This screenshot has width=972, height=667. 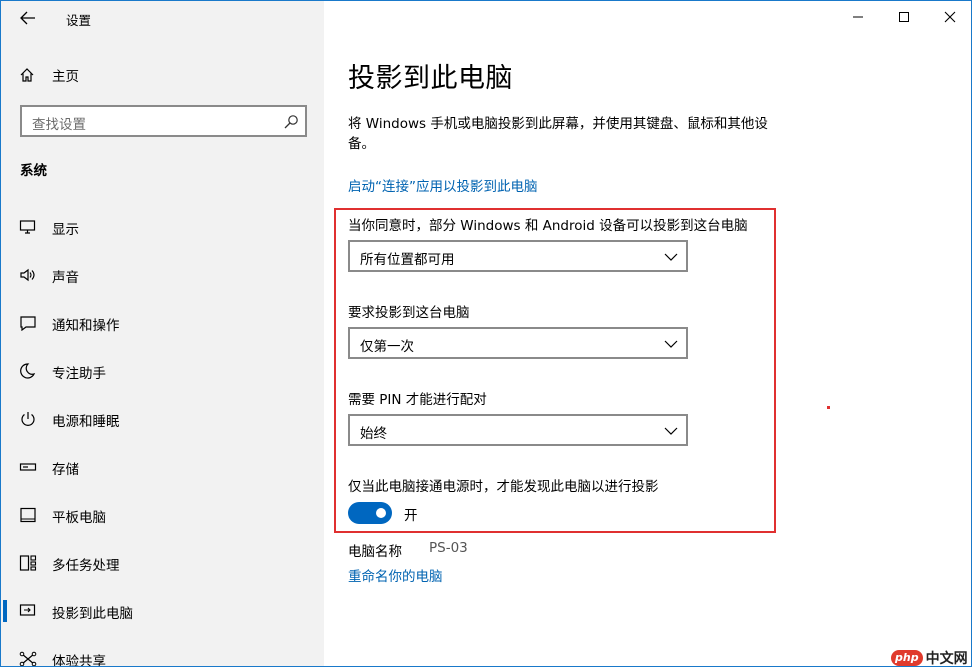 I want to click on sidebar-item-shared-experiences: 体验共享, so click(x=162, y=653).